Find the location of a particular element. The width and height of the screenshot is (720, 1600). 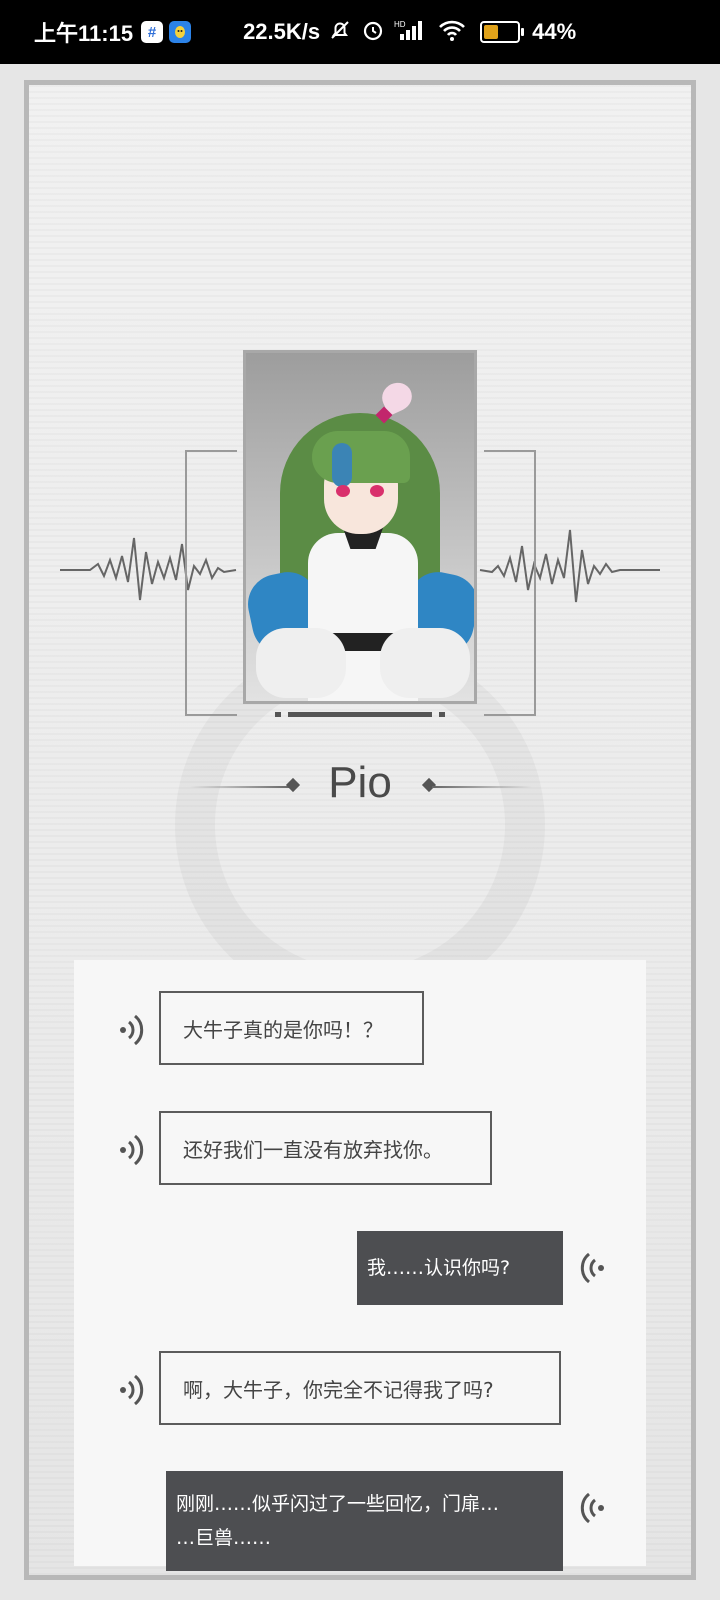

status-bar: 上午11:15 # 22.5K/s HD 44% is located at coordinates (360, 32).